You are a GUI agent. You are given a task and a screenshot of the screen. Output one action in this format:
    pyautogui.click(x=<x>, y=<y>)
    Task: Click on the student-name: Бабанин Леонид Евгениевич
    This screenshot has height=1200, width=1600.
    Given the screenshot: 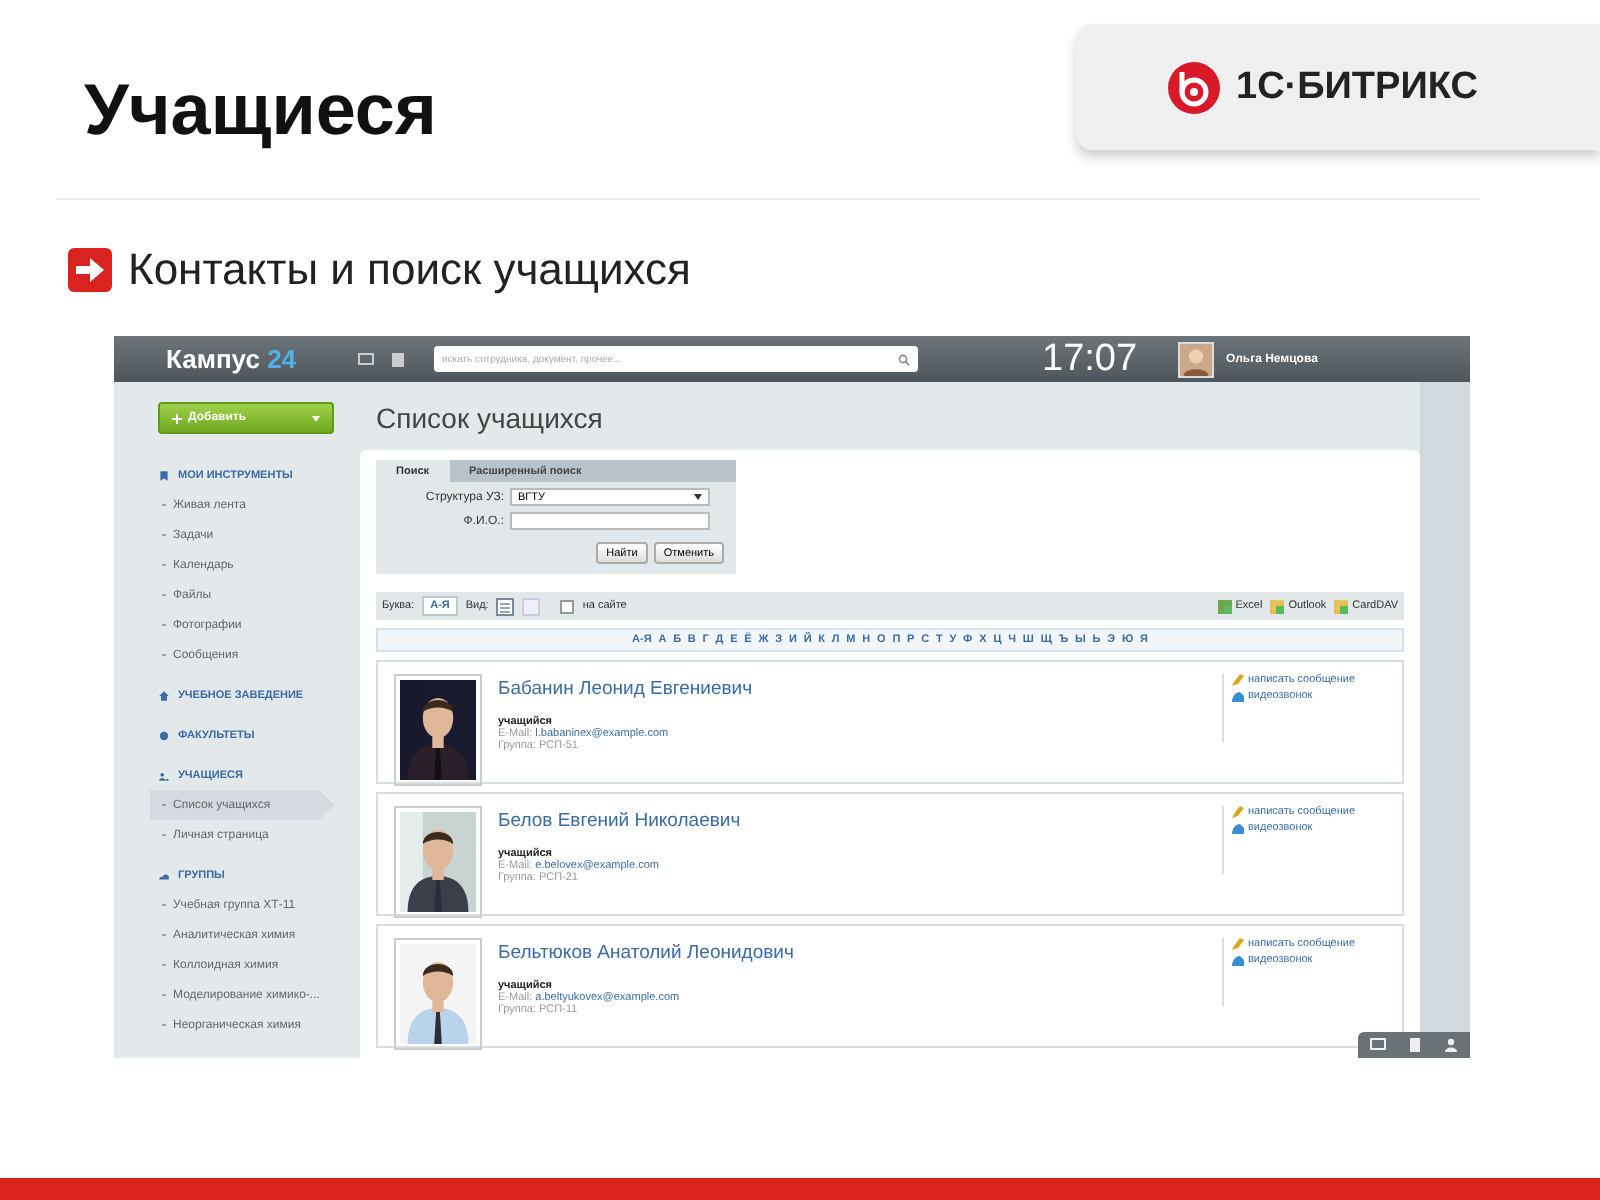 What is the action you would take?
    pyautogui.click(x=852, y=689)
    